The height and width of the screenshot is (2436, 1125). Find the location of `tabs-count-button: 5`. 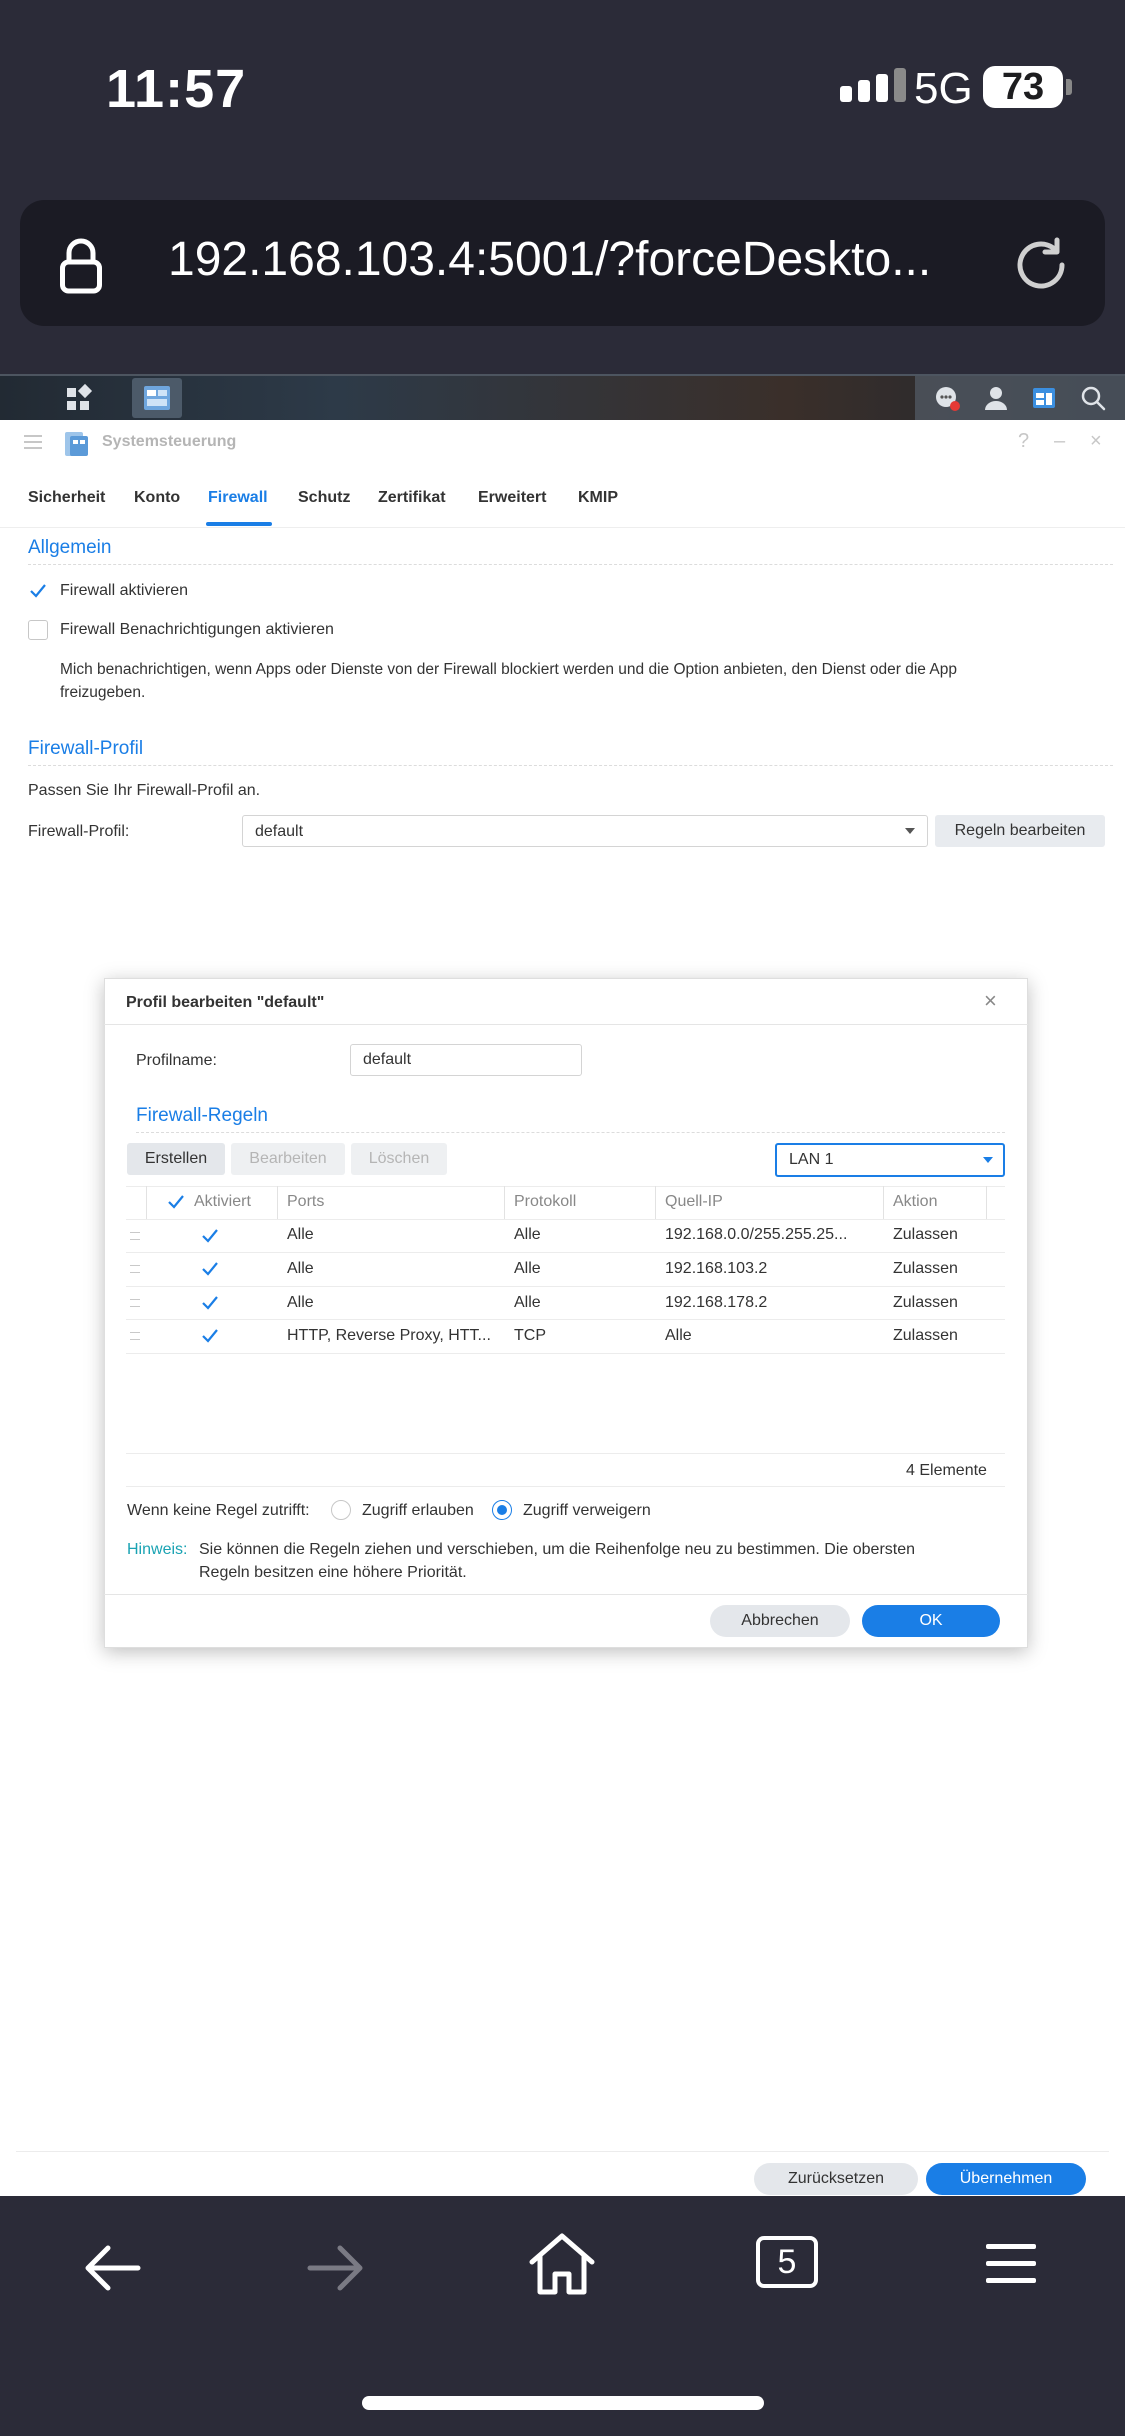

tabs-count-button: 5 is located at coordinates (787, 2262).